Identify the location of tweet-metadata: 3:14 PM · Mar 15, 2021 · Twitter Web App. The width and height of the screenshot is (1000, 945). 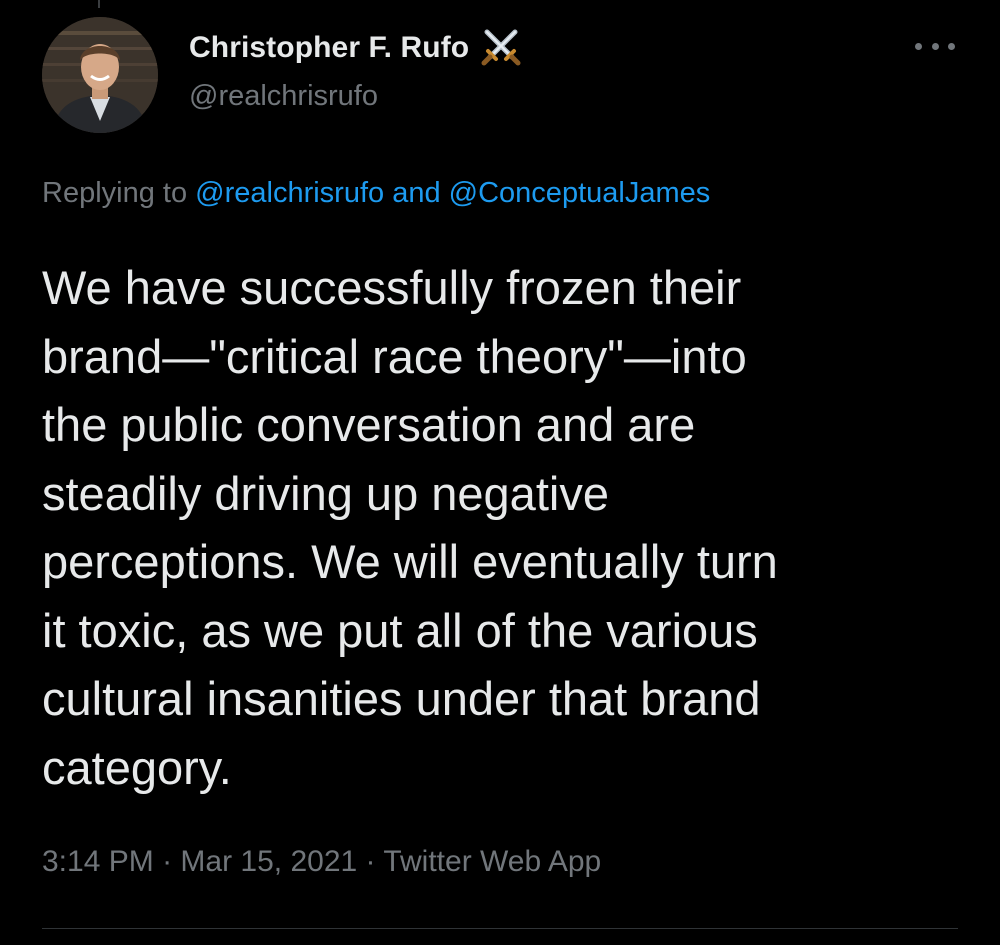
(321, 862).